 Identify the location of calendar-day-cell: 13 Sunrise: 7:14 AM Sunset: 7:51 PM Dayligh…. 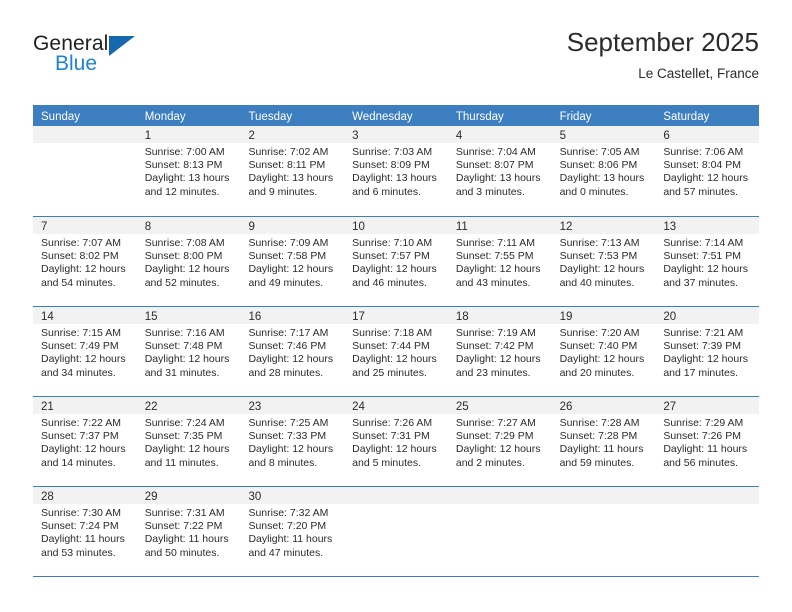
(707, 261).